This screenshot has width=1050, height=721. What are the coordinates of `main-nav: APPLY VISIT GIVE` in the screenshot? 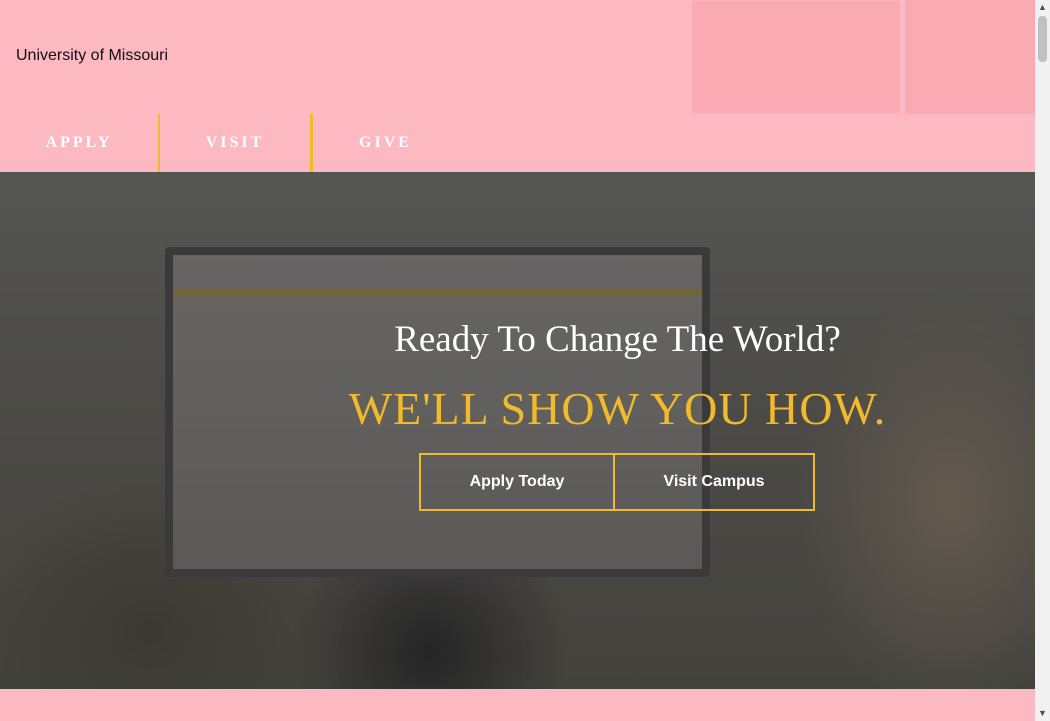 It's located at (229, 143).